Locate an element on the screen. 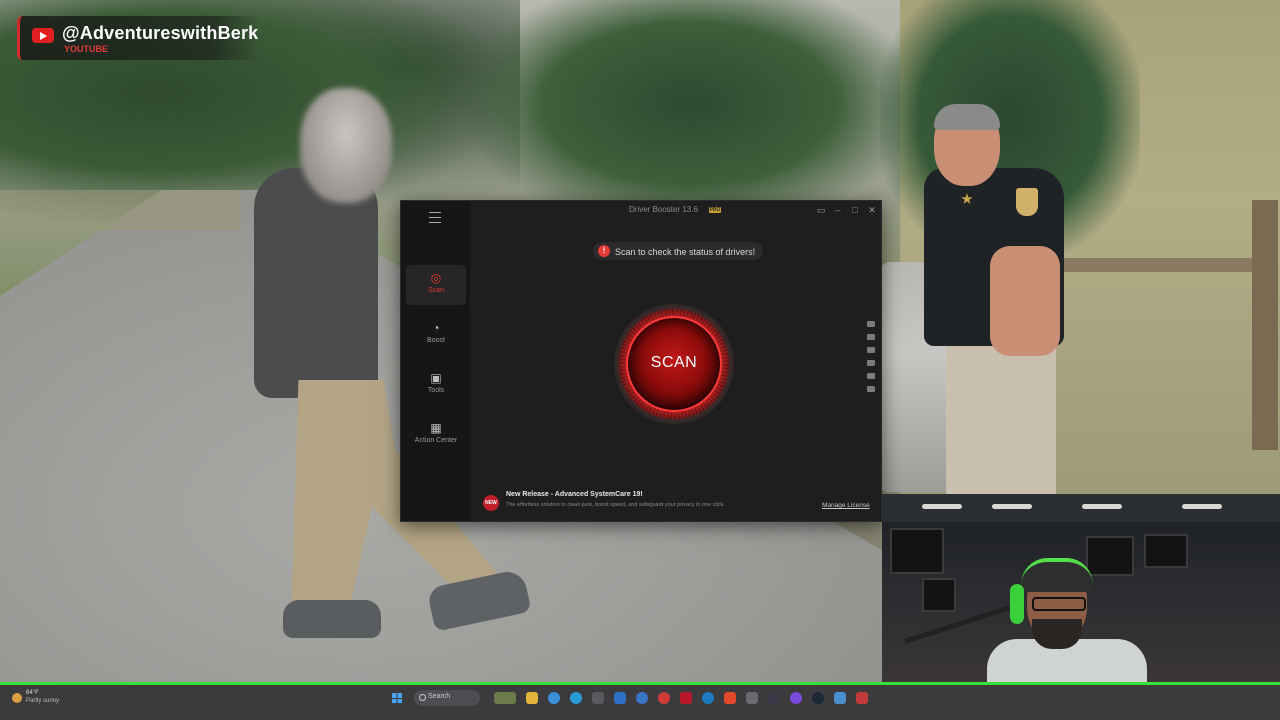 The height and width of the screenshot is (720, 1280). app-sidebar: ◎ Scan ◔ Boost ▣ Tools ▦ Action Center is located at coordinates (435, 361).